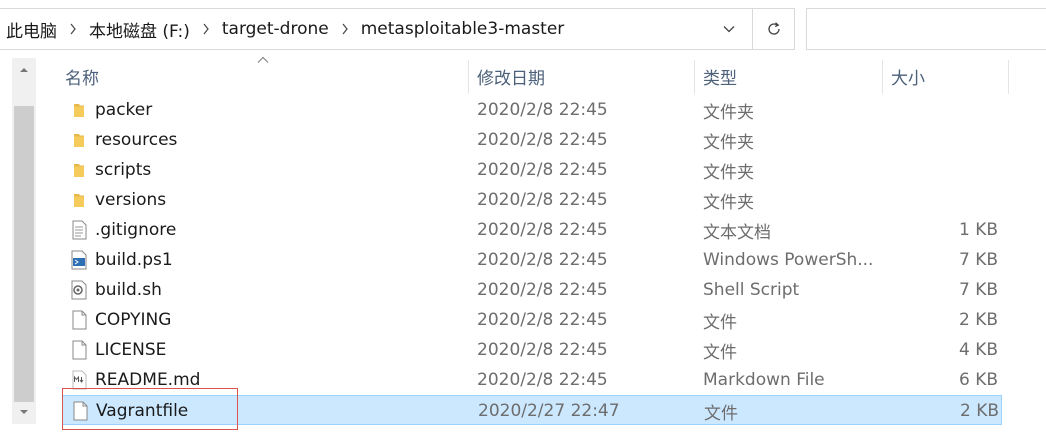  I want to click on file-name: versions, so click(131, 200).